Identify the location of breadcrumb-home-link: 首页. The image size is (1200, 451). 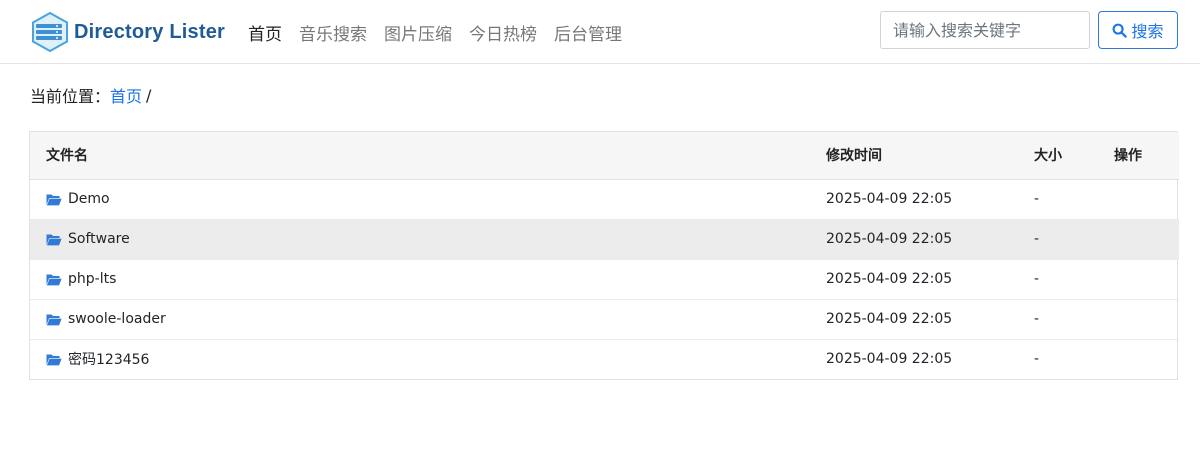
(126, 95).